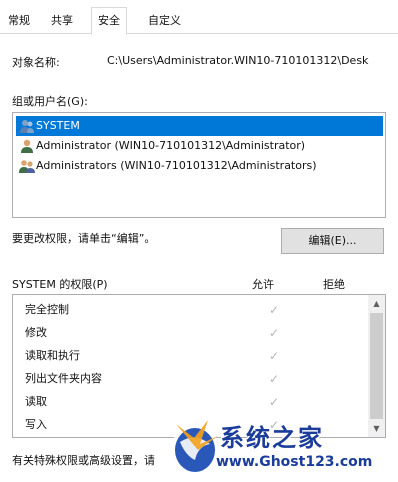 The height and width of the screenshot is (482, 398). Describe the element at coordinates (199, 17) in the screenshot. I see `tab-bar: 常规 共享 安全 自定义` at that location.